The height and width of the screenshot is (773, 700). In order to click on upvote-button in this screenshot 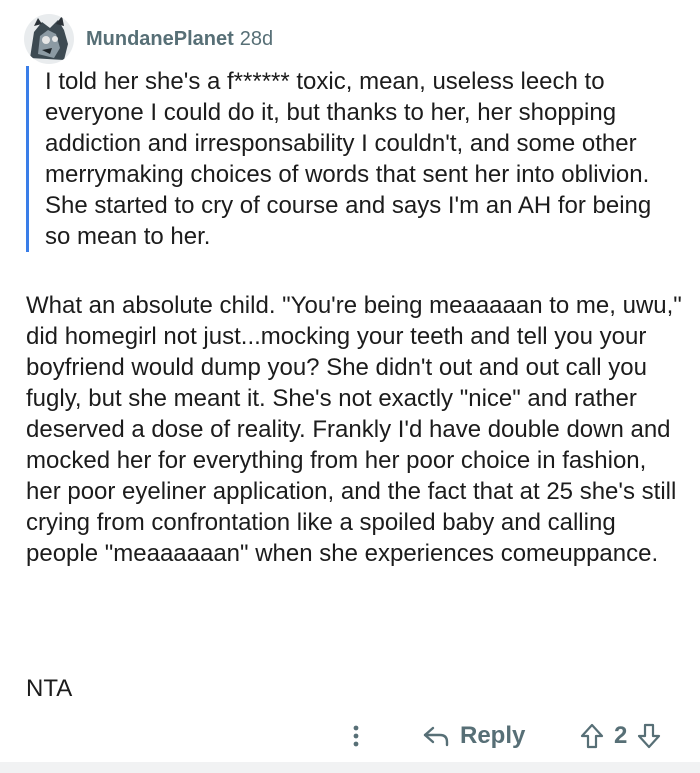, I will do `click(592, 736)`.